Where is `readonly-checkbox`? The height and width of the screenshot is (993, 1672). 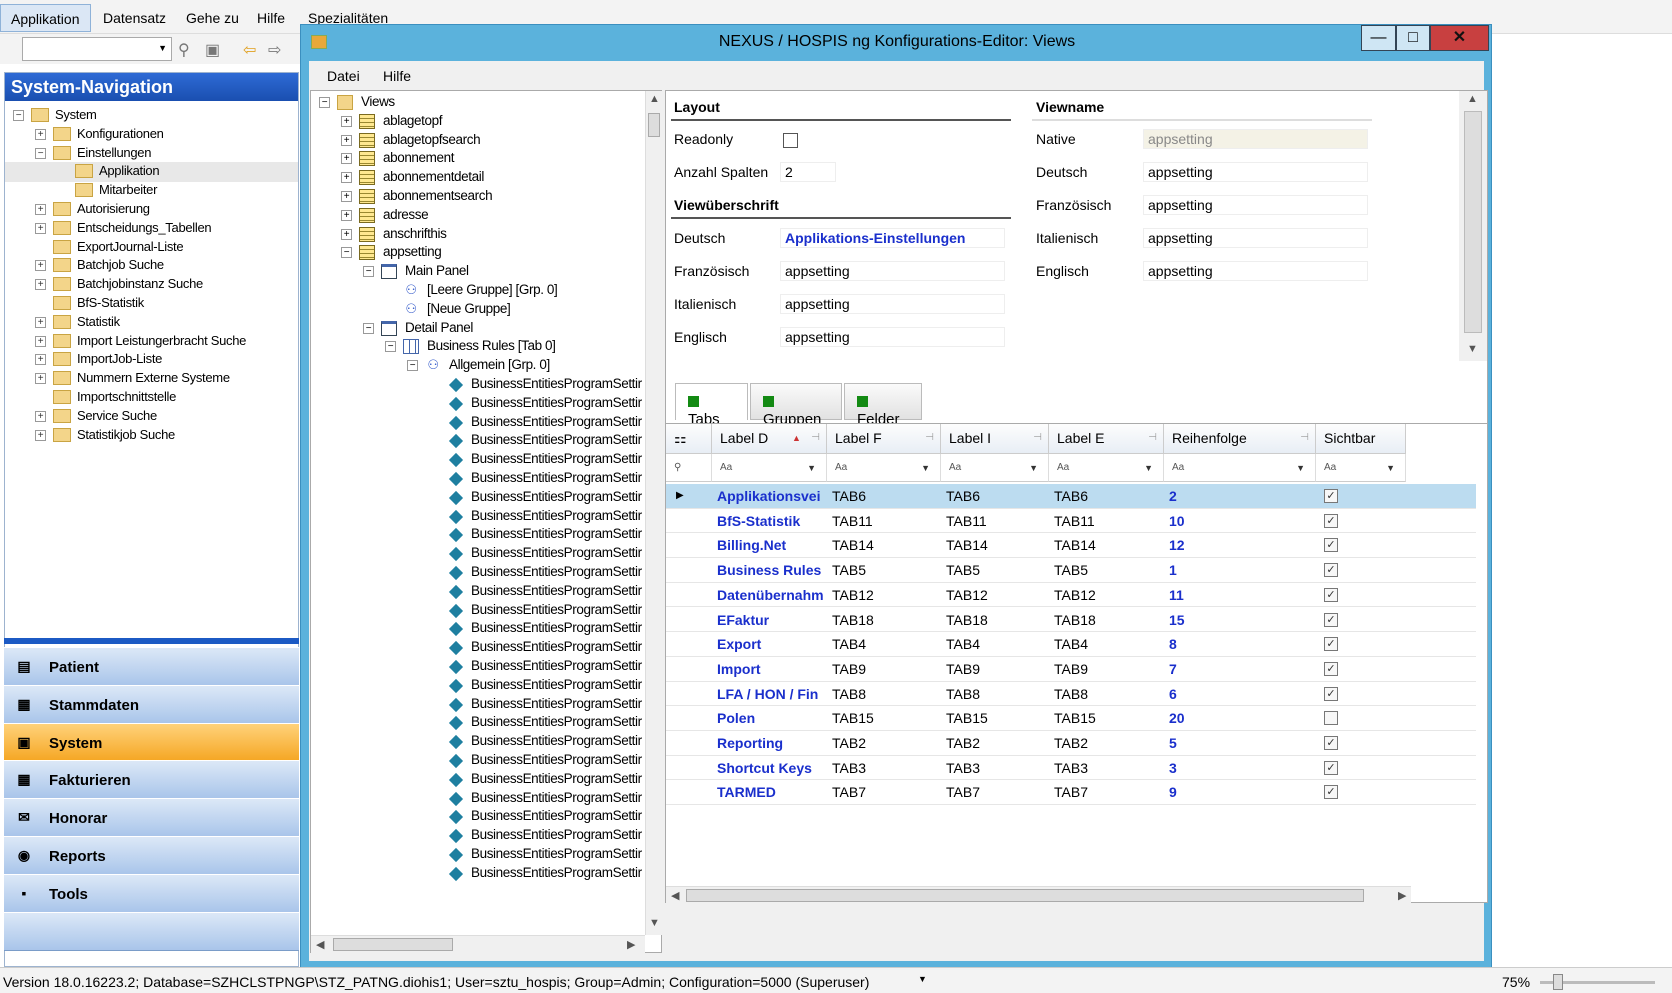
readonly-checkbox is located at coordinates (790, 140).